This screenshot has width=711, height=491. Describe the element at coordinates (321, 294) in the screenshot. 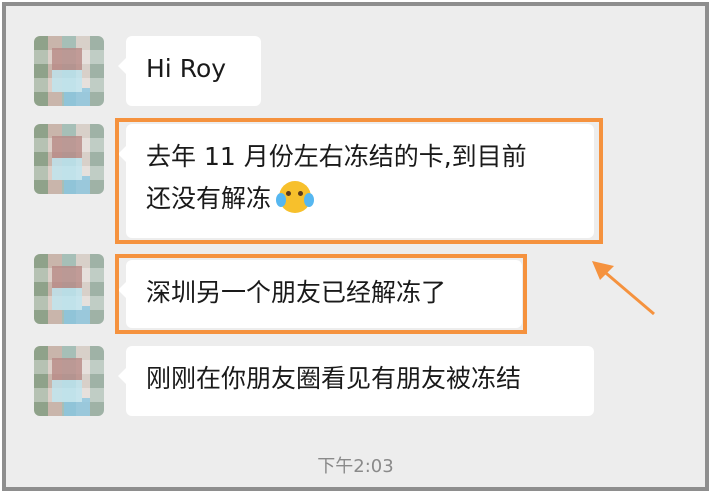

I see `highlight-box` at that location.